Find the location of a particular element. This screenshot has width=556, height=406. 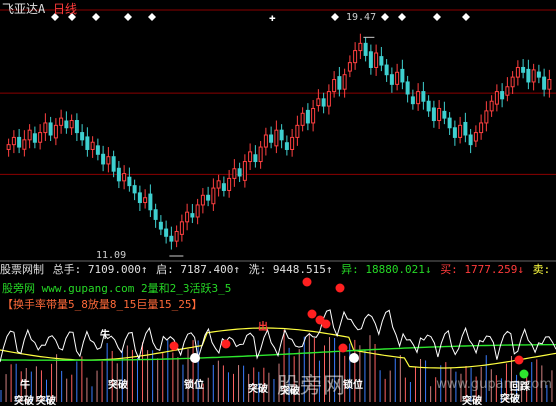

cross-marker: ✚ is located at coordinates (272, 17).